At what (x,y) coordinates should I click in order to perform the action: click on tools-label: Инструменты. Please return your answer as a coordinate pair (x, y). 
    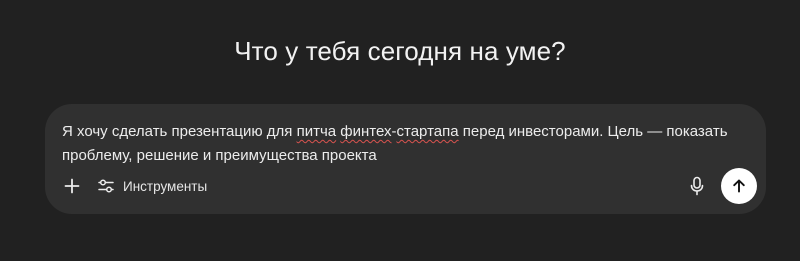
    Looking at the image, I should click on (165, 186).